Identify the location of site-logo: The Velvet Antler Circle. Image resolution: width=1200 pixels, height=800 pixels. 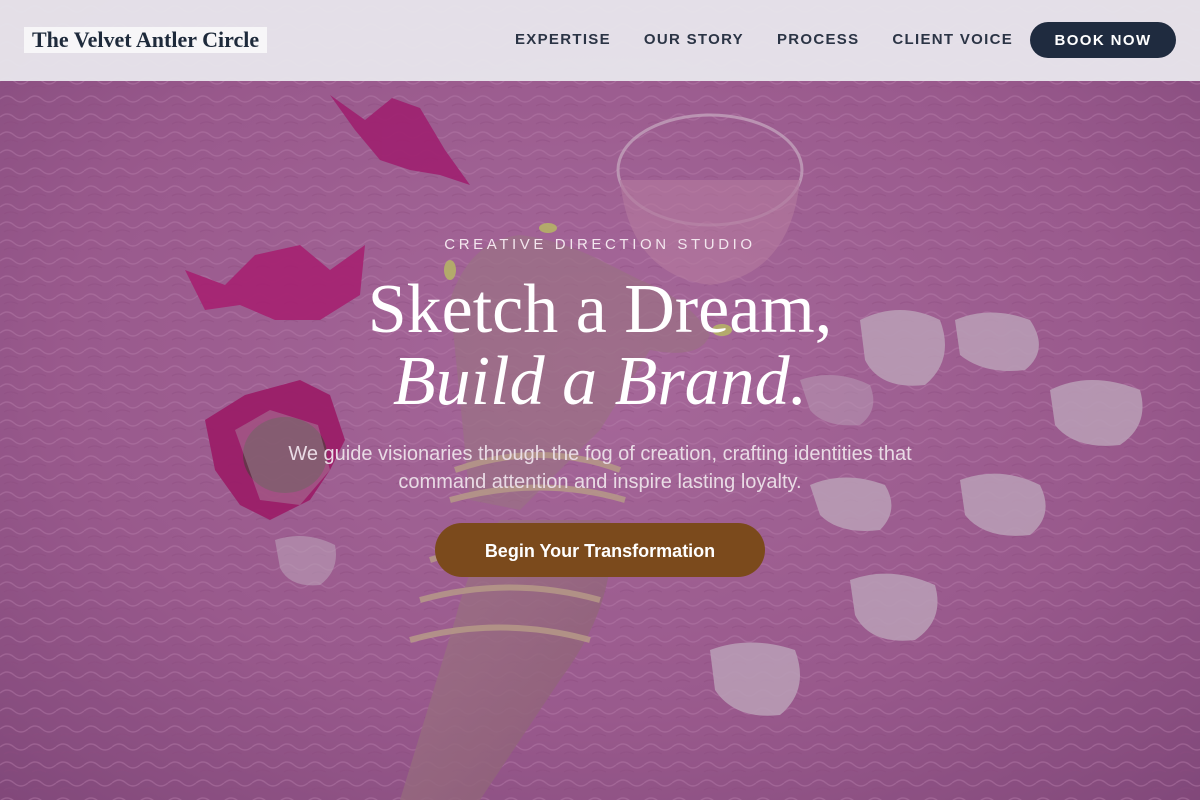
(146, 40).